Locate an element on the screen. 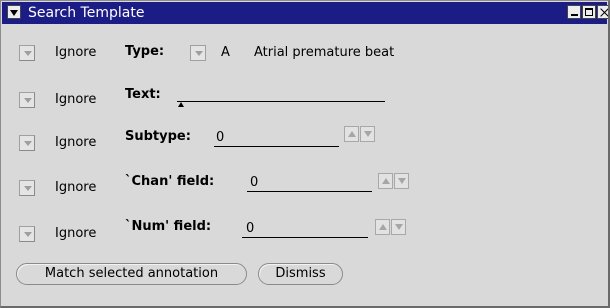 This screenshot has height=308, width=610. text-row: Ignore Text: is located at coordinates (301, 99).